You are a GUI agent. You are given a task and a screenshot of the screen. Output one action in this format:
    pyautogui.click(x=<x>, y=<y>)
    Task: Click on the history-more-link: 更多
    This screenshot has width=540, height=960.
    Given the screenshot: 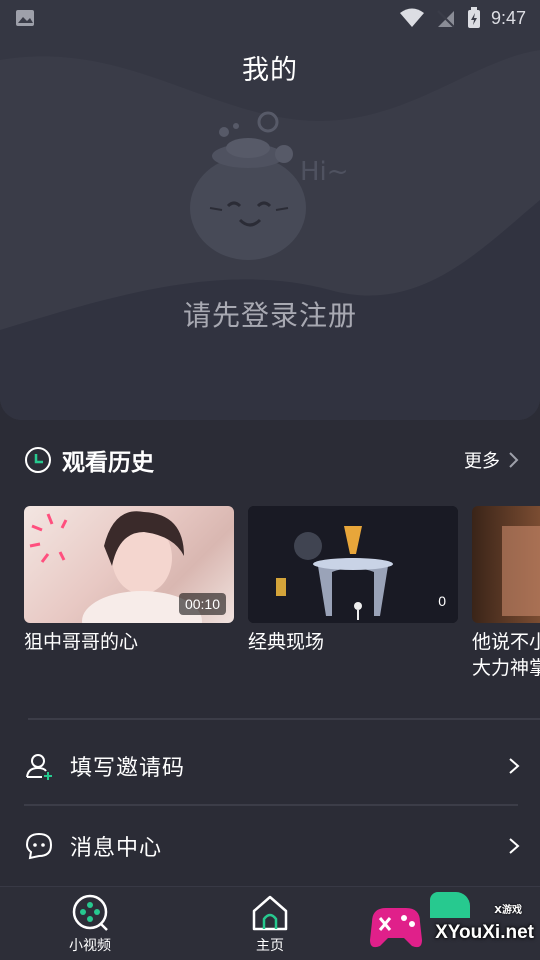 What is the action you would take?
    pyautogui.click(x=492, y=460)
    